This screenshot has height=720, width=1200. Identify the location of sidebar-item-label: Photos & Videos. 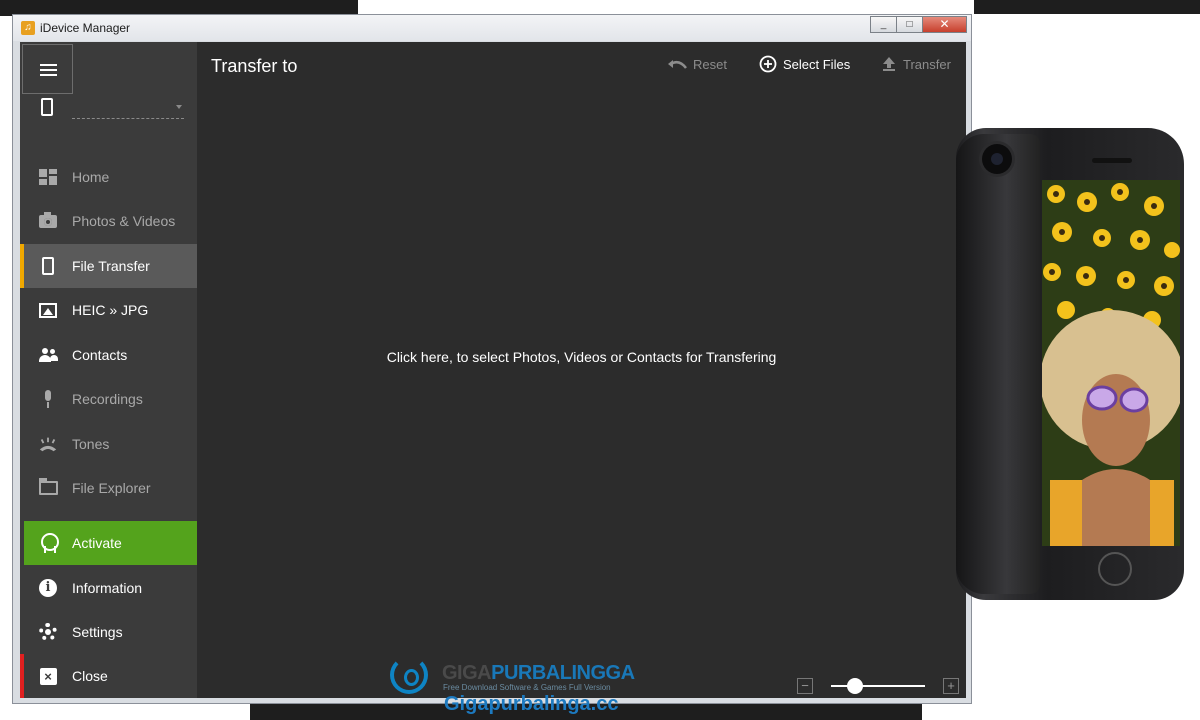
(124, 221).